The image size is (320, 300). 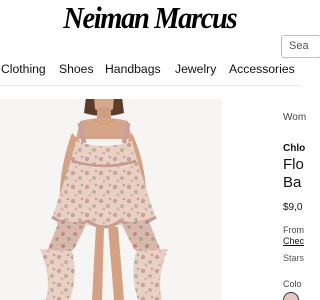 I want to click on designer-name: Chlo, so click(x=294, y=148).